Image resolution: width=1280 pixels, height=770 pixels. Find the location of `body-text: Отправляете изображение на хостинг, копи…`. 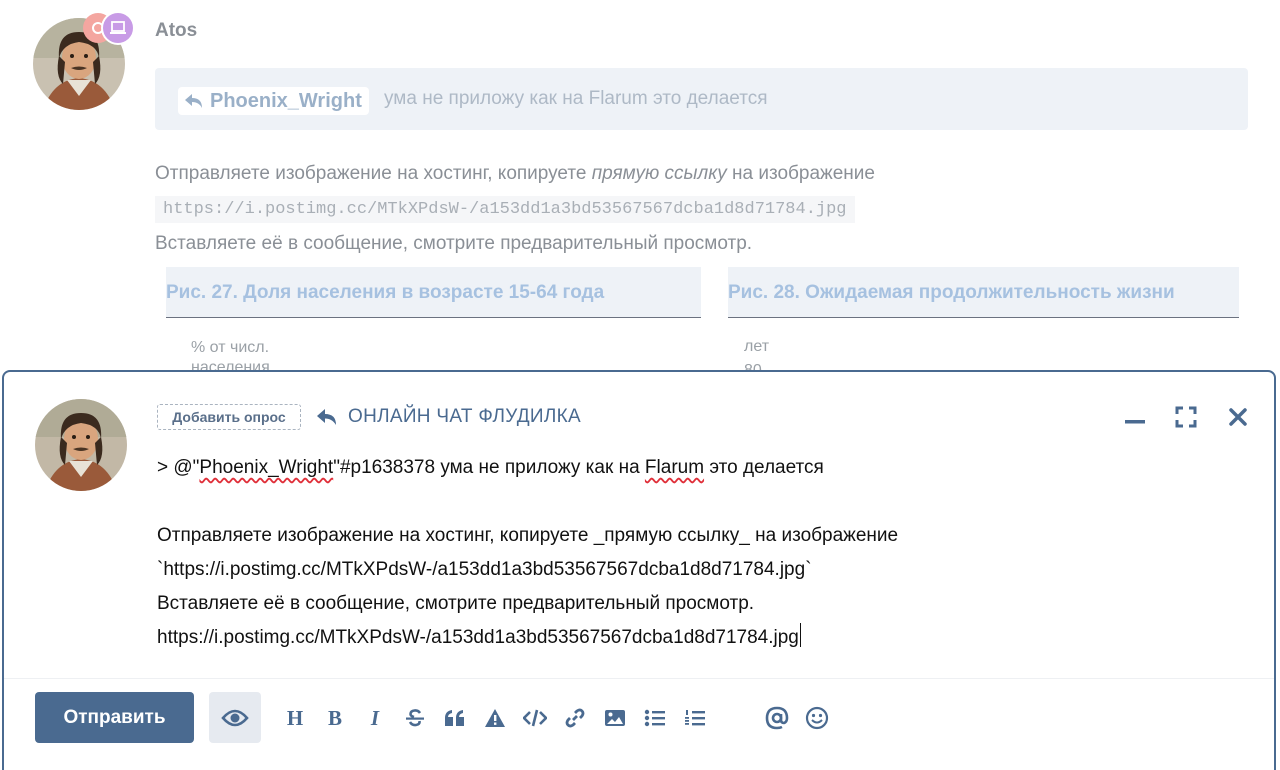

body-text: Отправляете изображение на хостинг, копи… is located at coordinates (373, 173).